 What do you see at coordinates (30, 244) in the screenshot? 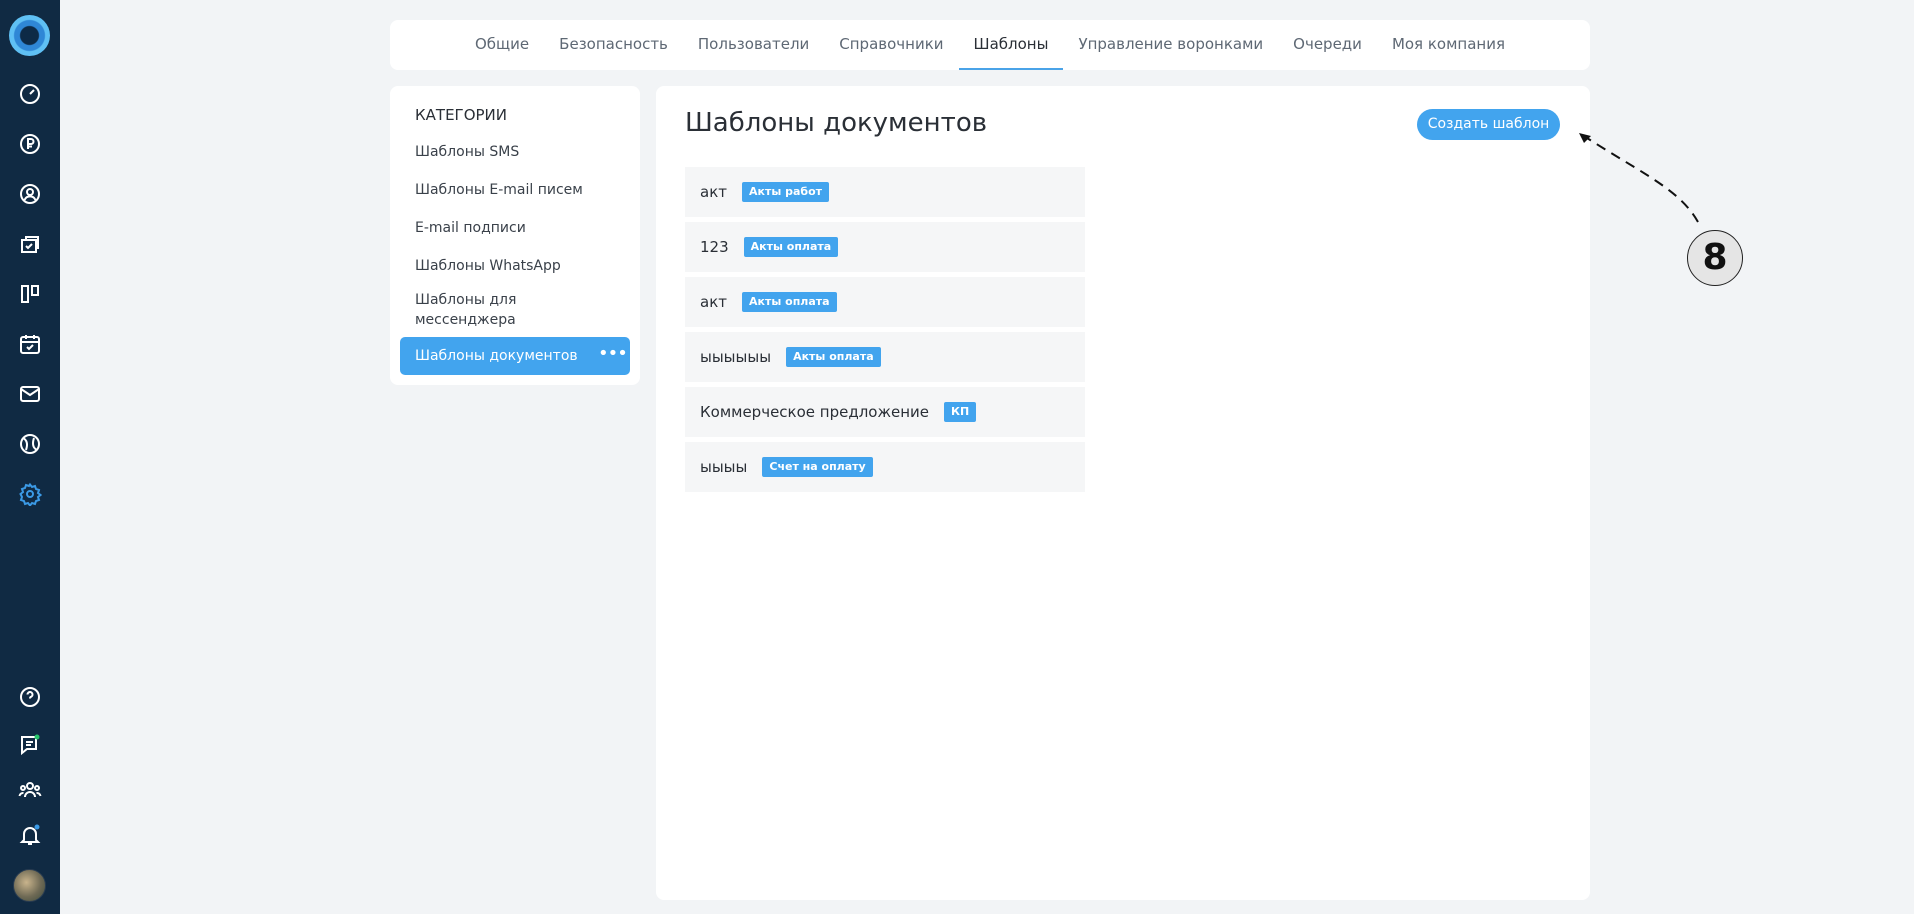
I see `deals-icon` at bounding box center [30, 244].